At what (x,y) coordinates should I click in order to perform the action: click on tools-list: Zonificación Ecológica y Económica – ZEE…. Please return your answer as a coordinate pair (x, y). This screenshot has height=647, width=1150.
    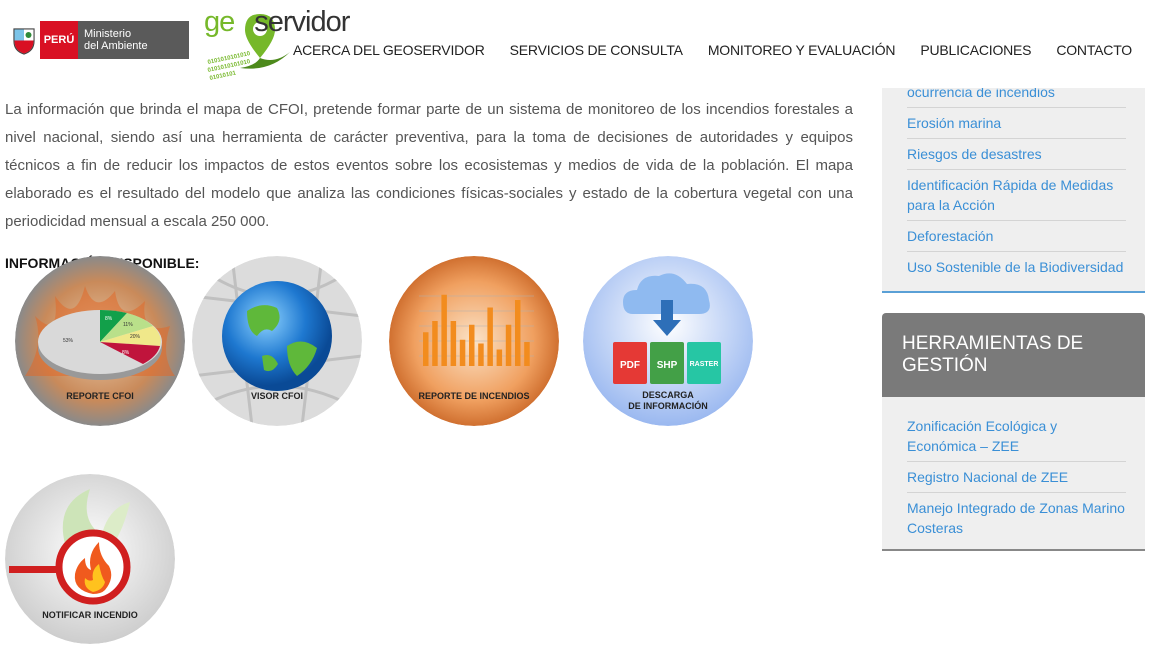
    Looking at the image, I should click on (1013, 474).